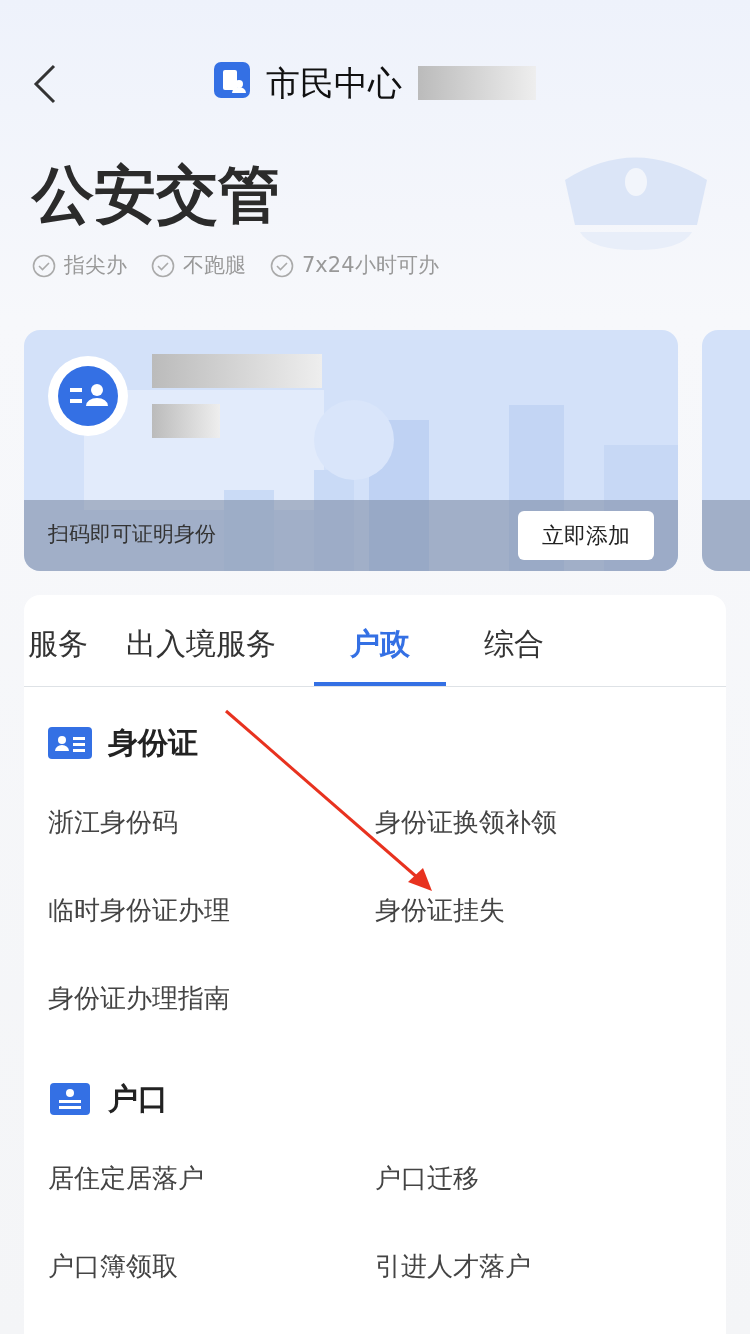 The image size is (750, 1334). What do you see at coordinates (538, 1178) in the screenshot?
I see `service-link: 户口迁移` at bounding box center [538, 1178].